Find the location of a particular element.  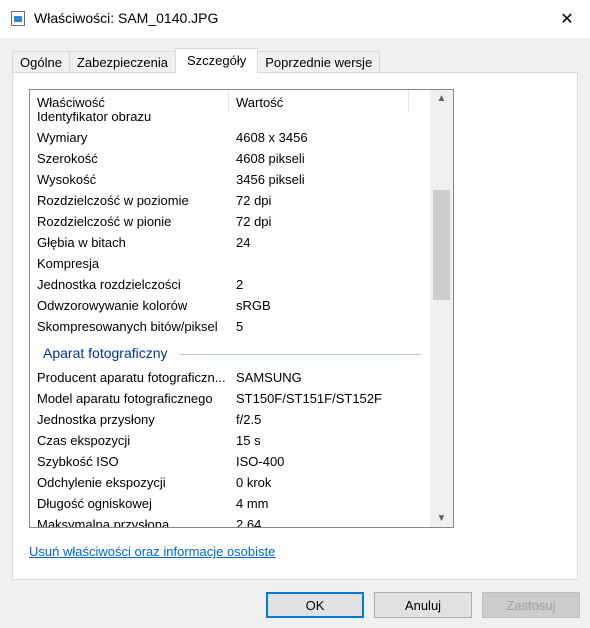

property-name: Czas ekspozycji is located at coordinates (84, 440).